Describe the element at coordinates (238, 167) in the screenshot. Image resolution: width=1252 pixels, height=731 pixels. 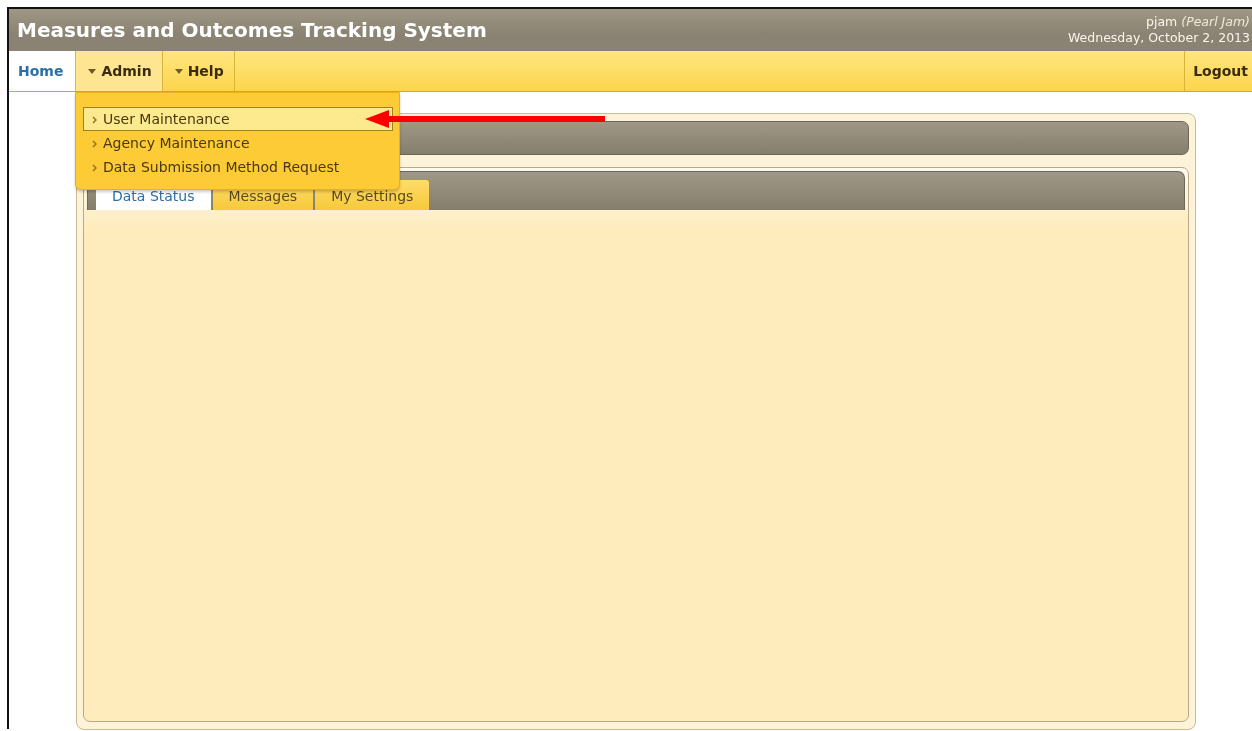
I see `menu-item: Data Submission Method Request` at that location.